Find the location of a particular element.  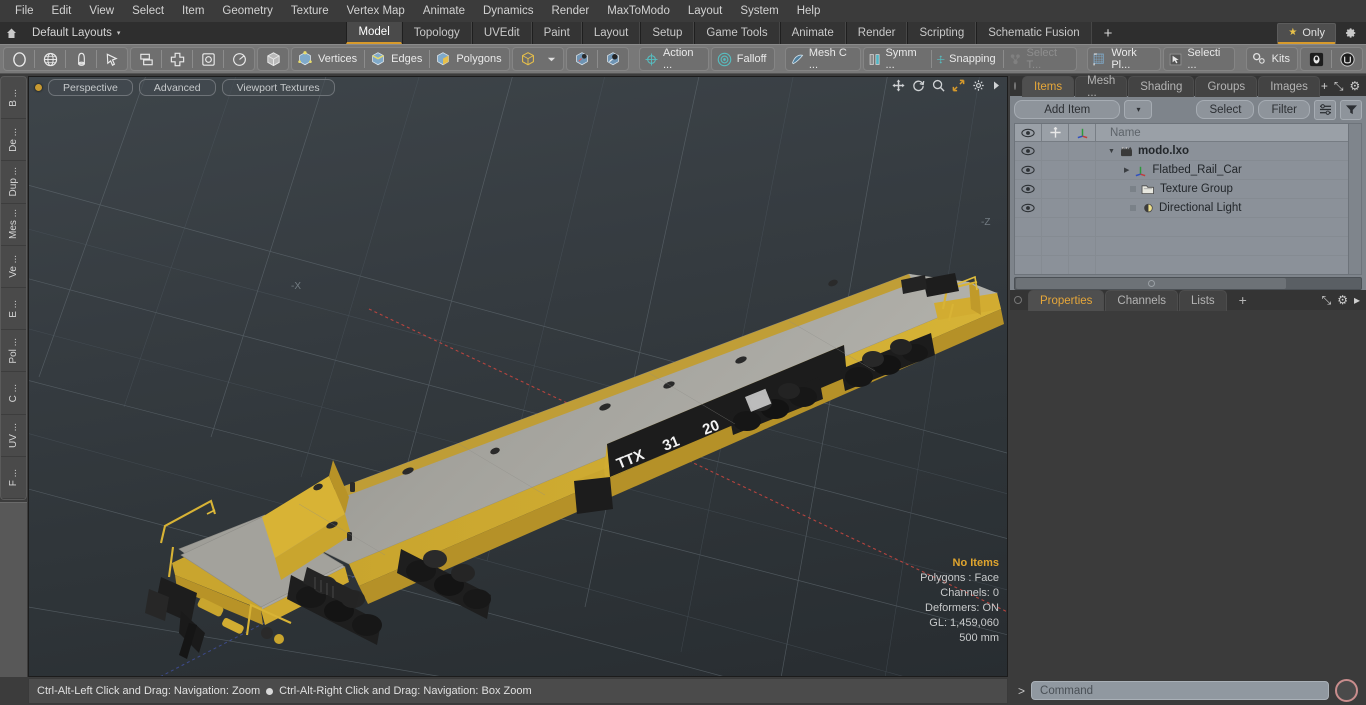

layout-tab-uvedit: UVEdit is located at coordinates (501, 33).